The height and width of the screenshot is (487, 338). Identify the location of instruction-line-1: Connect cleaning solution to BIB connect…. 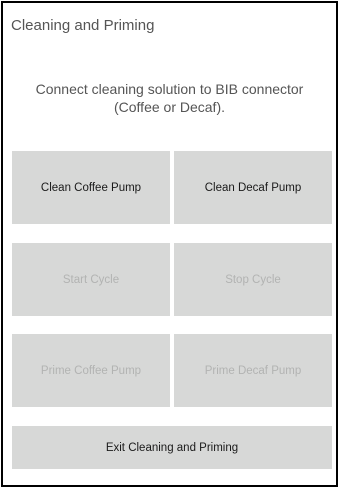
(169, 89).